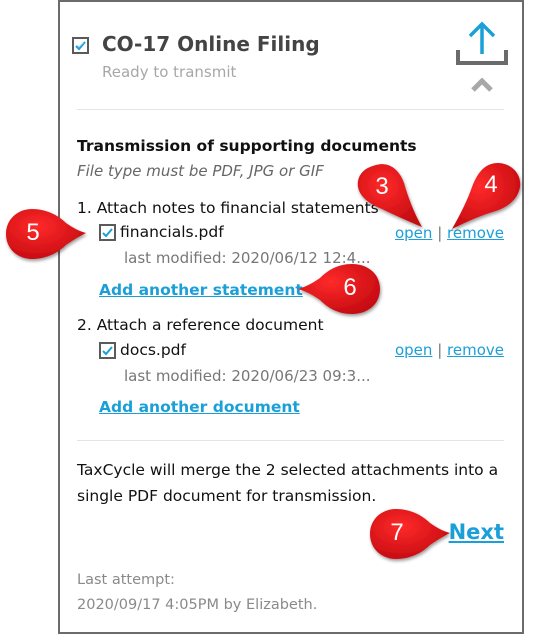 The image size is (534, 638). What do you see at coordinates (413, 350) in the screenshot?
I see `open-link: open` at bounding box center [413, 350].